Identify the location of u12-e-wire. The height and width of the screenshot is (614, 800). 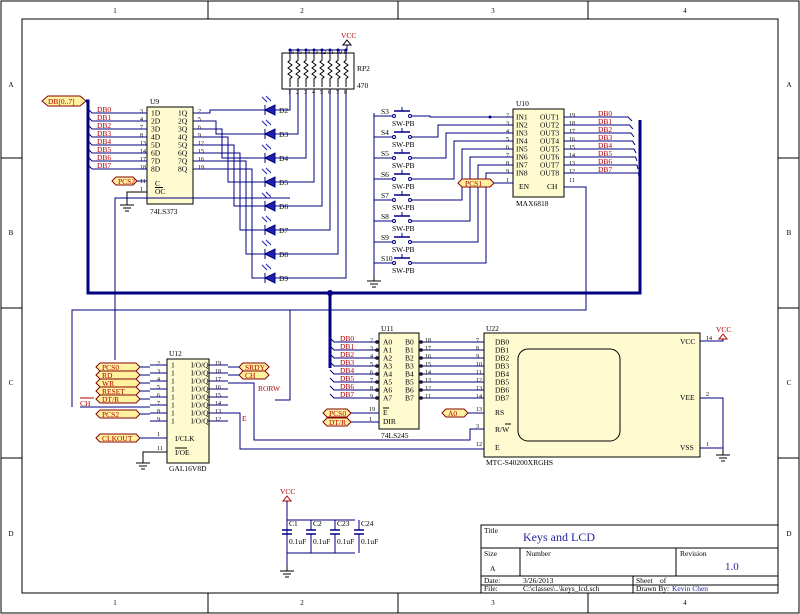
(356, 431).